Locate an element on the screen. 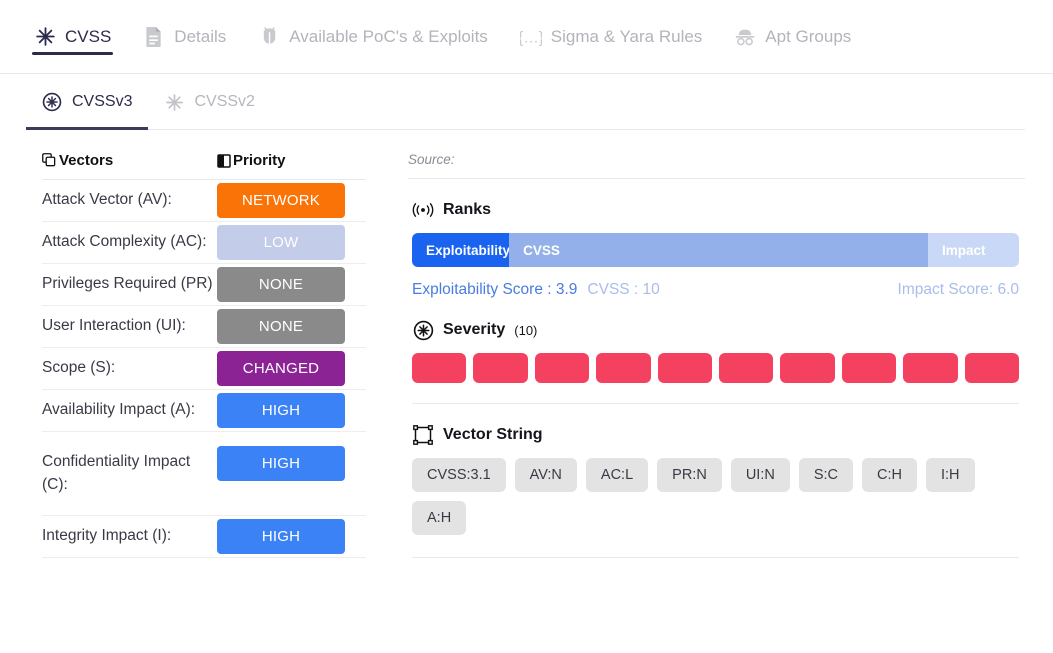 The height and width of the screenshot is (653, 1053). top-navigation-bar: CVSS Details Available PoC's & Exploits is located at coordinates (526, 37).